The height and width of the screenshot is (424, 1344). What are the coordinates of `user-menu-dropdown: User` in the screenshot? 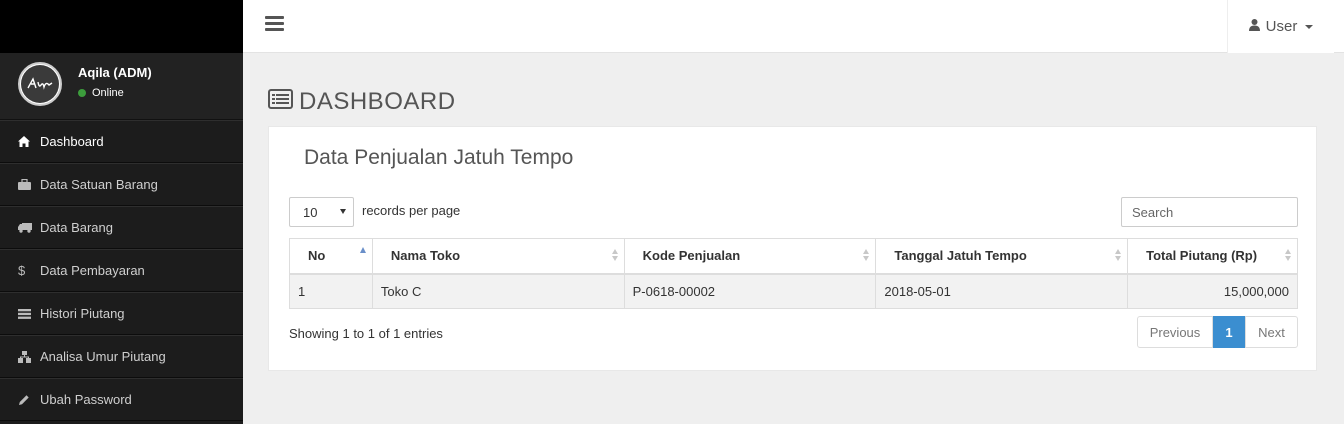 It's located at (1280, 26).